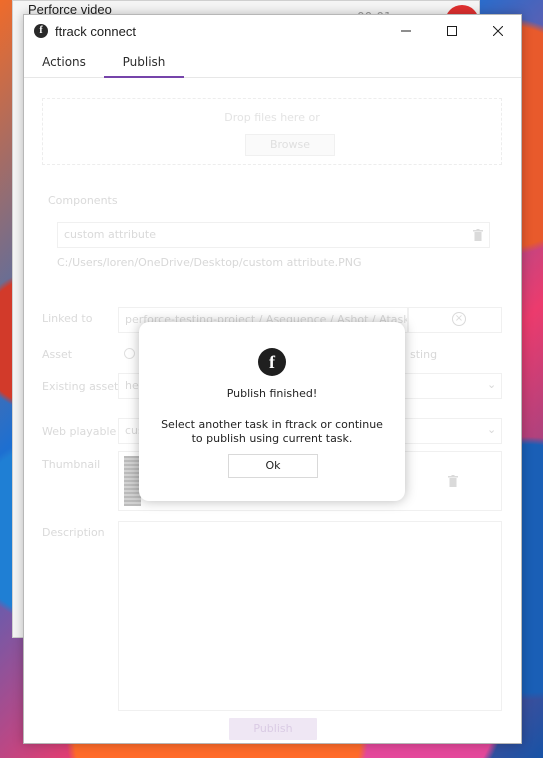 The width and height of the screenshot is (543, 758). What do you see at coordinates (273, 466) in the screenshot?
I see `ok-button: Ok` at bounding box center [273, 466].